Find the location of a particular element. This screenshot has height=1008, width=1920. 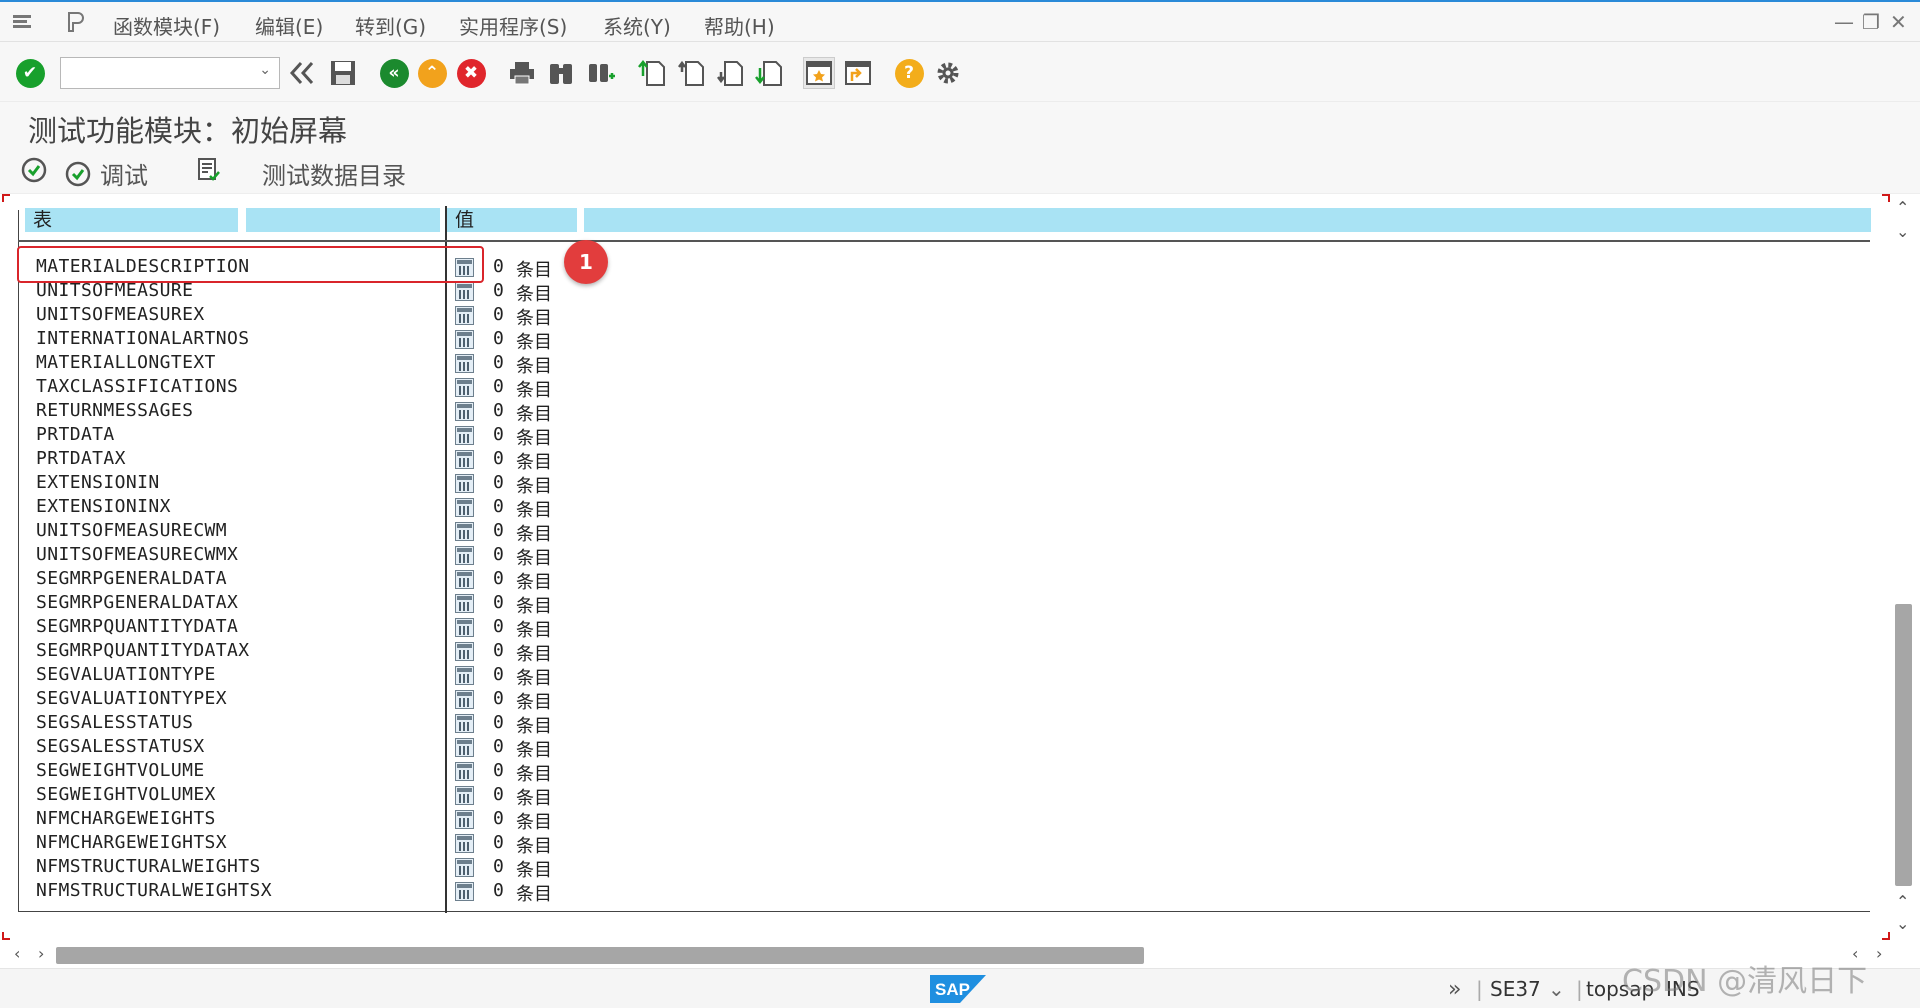

table-row-name: EXTENSIONIN is located at coordinates (98, 482).